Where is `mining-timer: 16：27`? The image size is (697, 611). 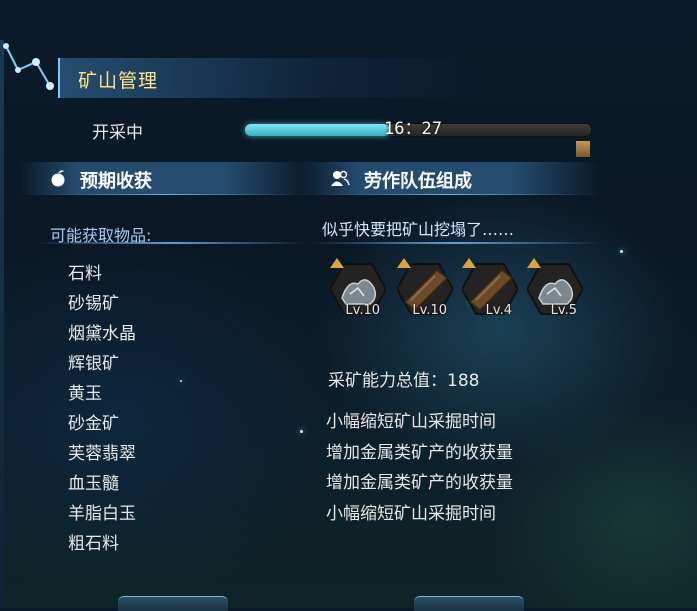 mining-timer: 16：27 is located at coordinates (413, 129).